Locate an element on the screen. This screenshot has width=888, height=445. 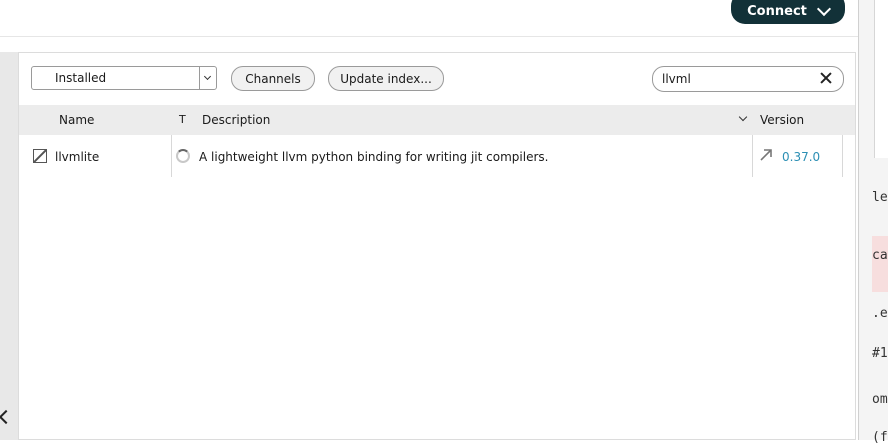
editor-fragment: (f is located at coordinates (880, 437).